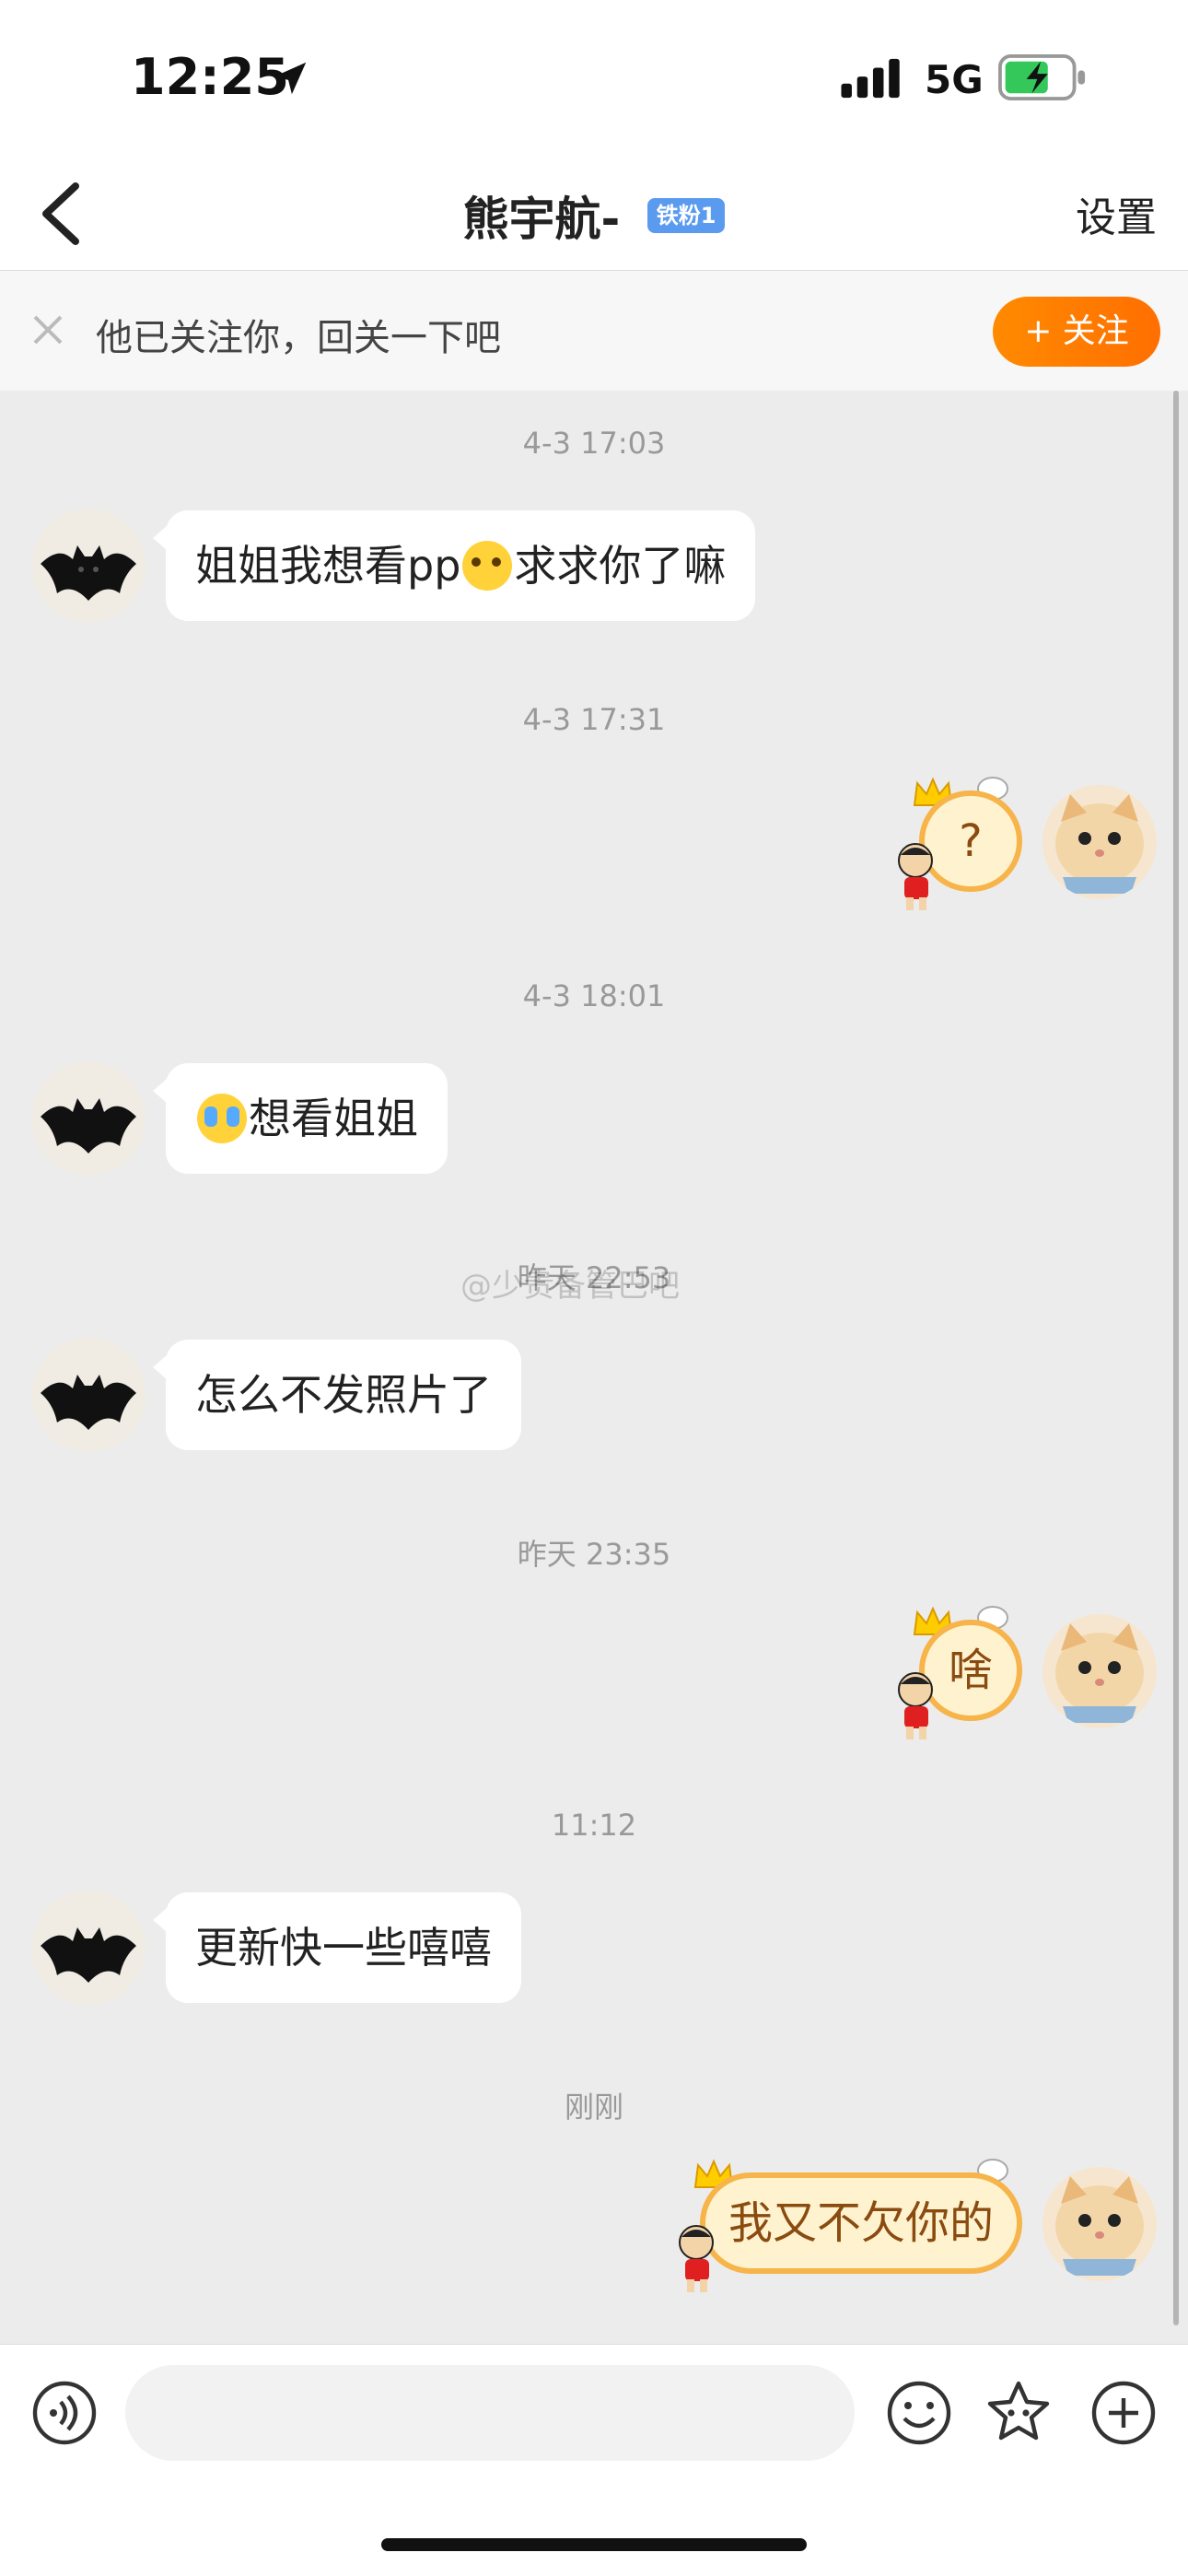 The height and width of the screenshot is (2576, 1188). What do you see at coordinates (620, 566) in the screenshot?
I see `message-text: 求求你了嘛` at bounding box center [620, 566].